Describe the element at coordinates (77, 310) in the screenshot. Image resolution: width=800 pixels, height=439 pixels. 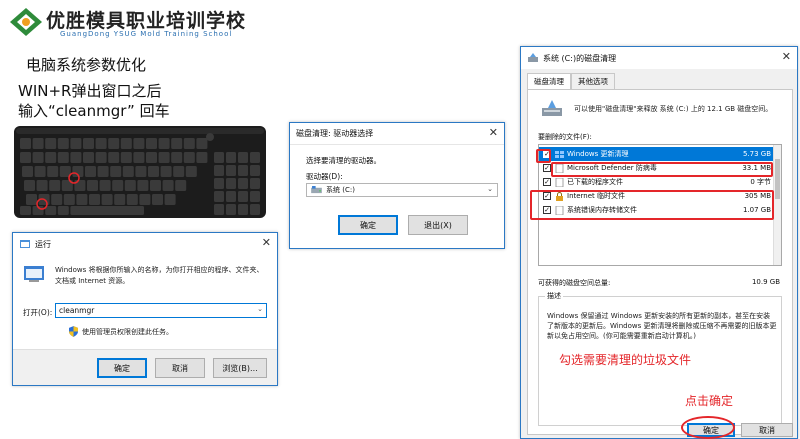
I see `open-input-value: cleanmgr` at that location.